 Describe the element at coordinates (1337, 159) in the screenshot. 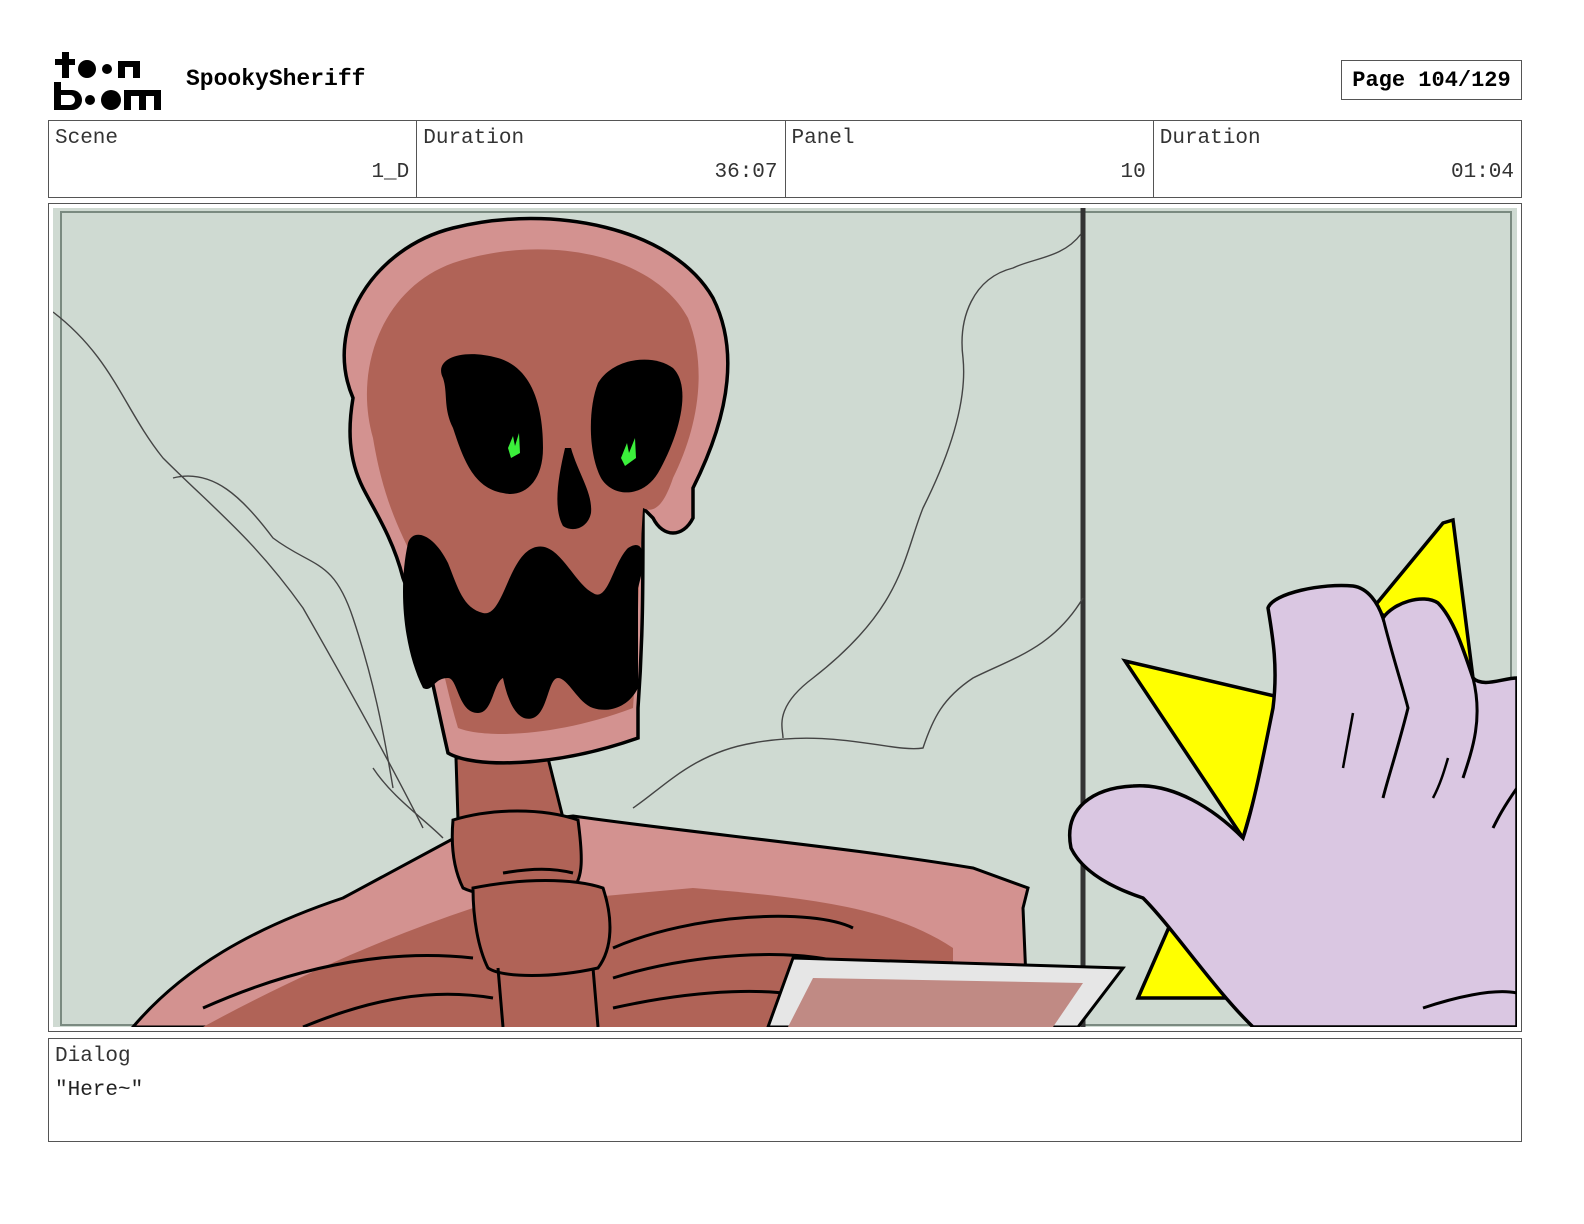

I see `panel-duration-cell: Duration 01:04` at that location.